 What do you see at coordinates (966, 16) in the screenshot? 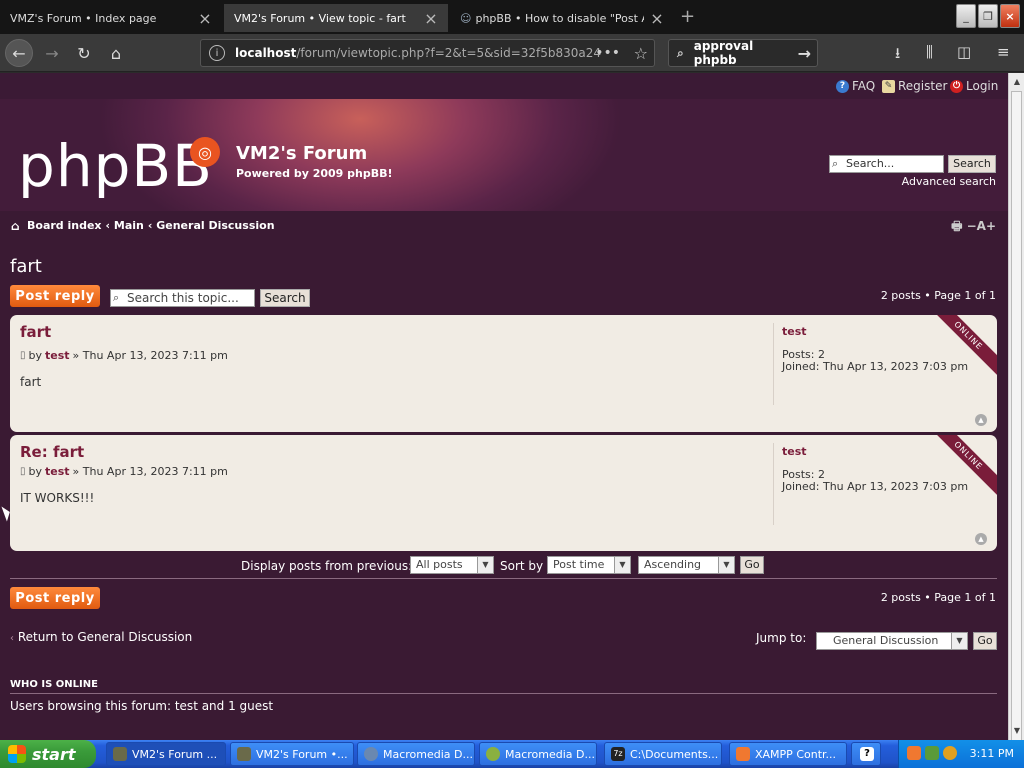
I see `minimize-button: _` at bounding box center [966, 16].